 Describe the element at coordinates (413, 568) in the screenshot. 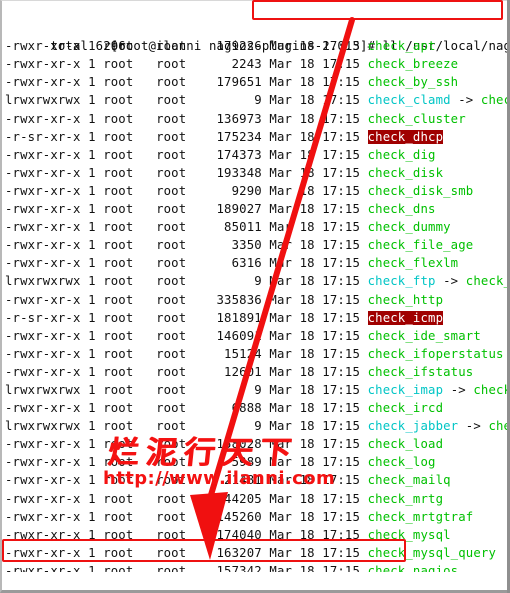

I see `row-filename: check_nagios` at that location.